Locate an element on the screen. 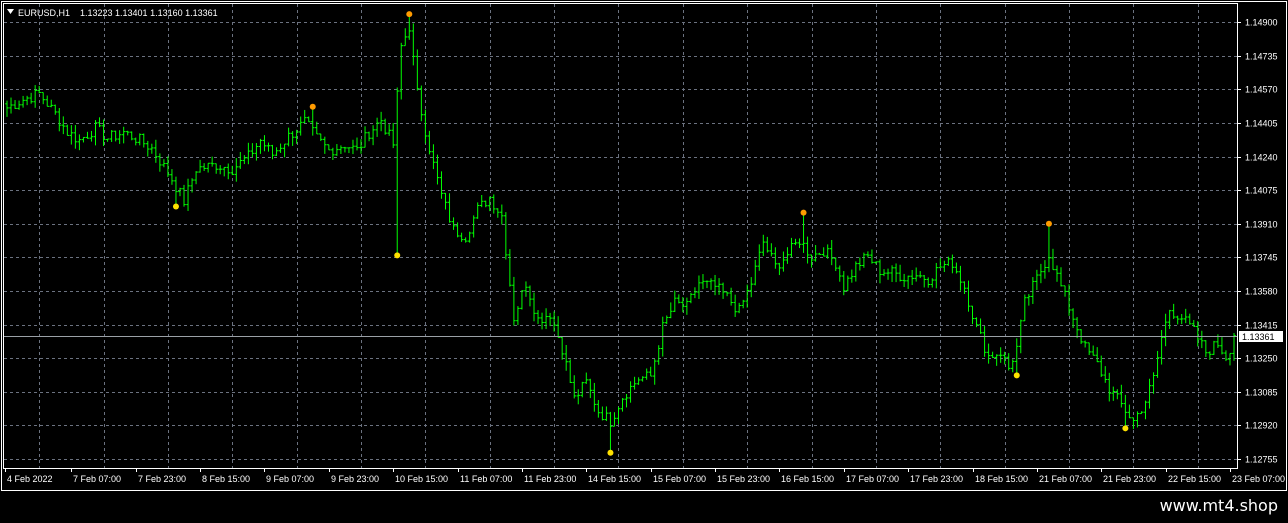 The width and height of the screenshot is (1288, 523). time-axis-label: 23 Feb 07:00 is located at coordinates (1258, 479).